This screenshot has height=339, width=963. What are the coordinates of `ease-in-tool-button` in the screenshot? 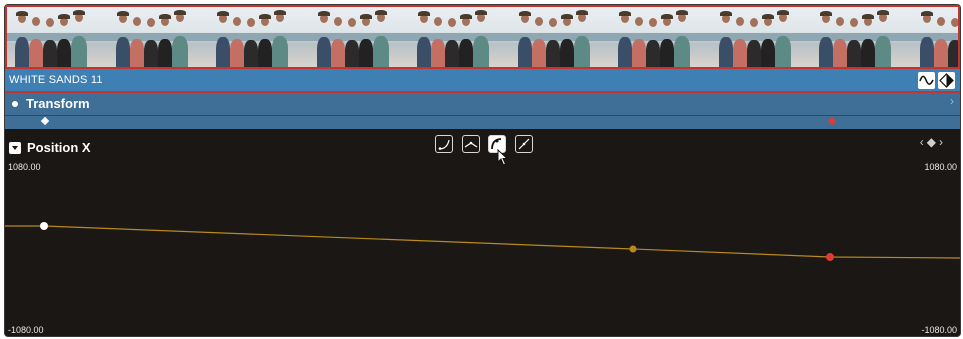 It's located at (444, 144).